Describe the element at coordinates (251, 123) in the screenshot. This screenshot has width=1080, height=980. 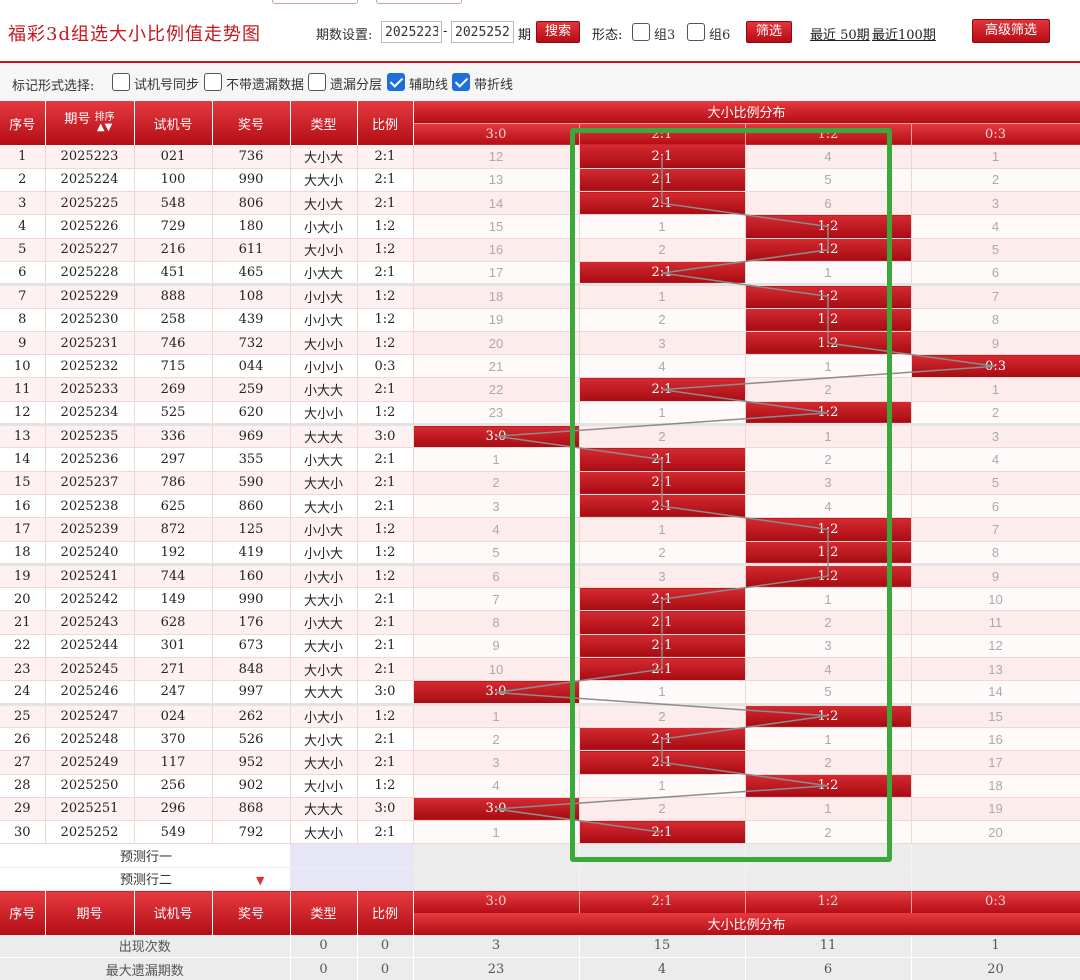
I see `col-header-prize: 奖号` at that location.